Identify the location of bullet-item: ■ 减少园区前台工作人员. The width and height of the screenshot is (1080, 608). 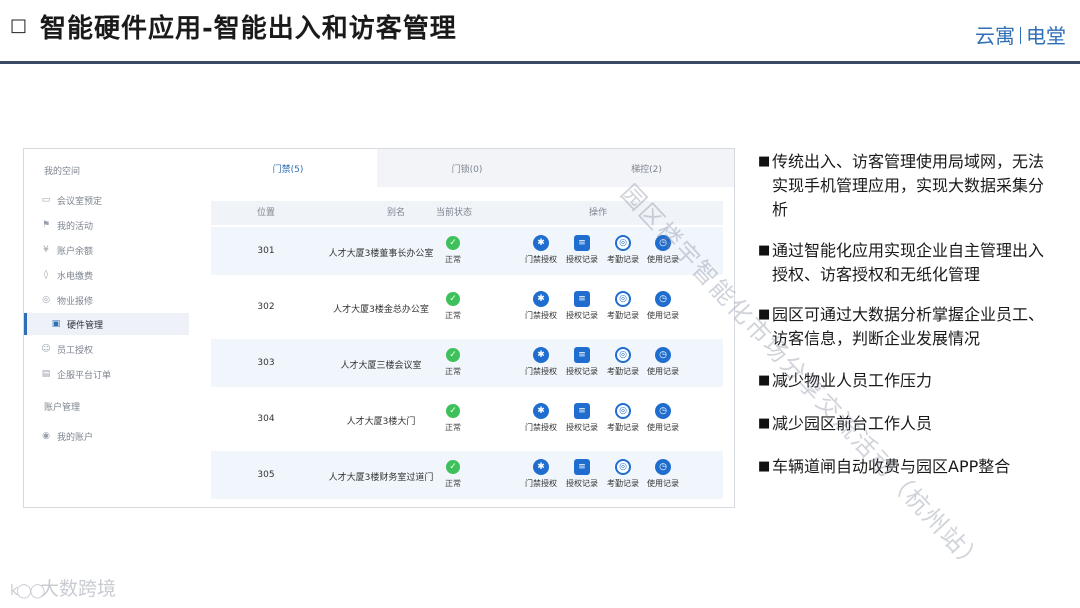
(908, 424).